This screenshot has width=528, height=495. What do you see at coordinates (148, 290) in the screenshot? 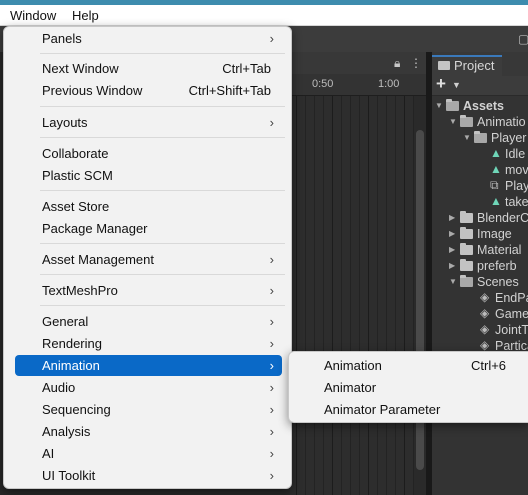
I see `menu-item-textmeshpro: TextMeshPro ›` at bounding box center [148, 290].